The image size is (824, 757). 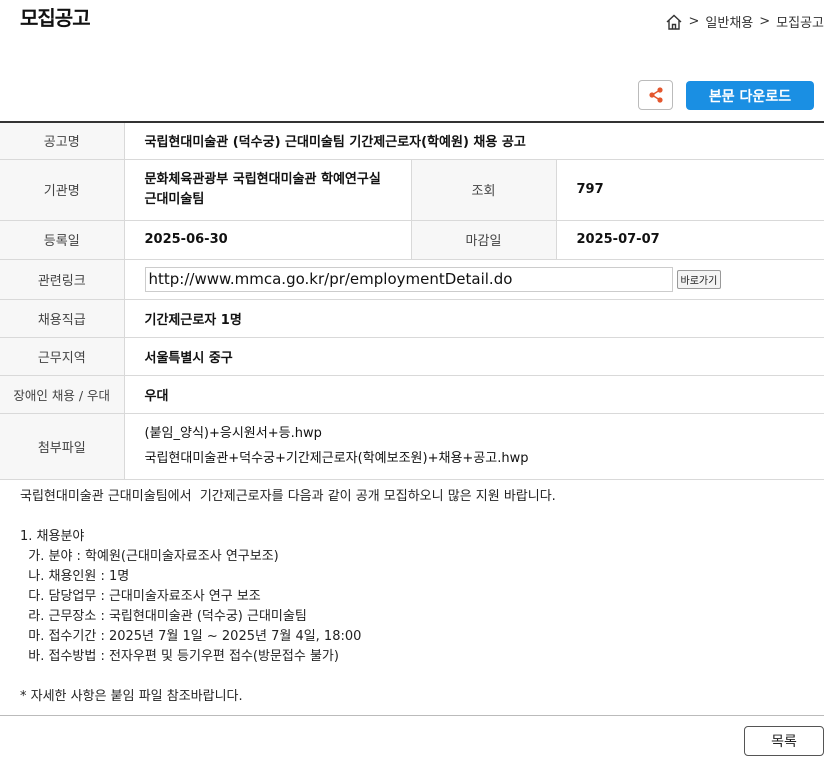 What do you see at coordinates (262, 179) in the screenshot?
I see `org-value-line1: 문화체육관광부 국립현대미술관 학예연구실` at bounding box center [262, 179].